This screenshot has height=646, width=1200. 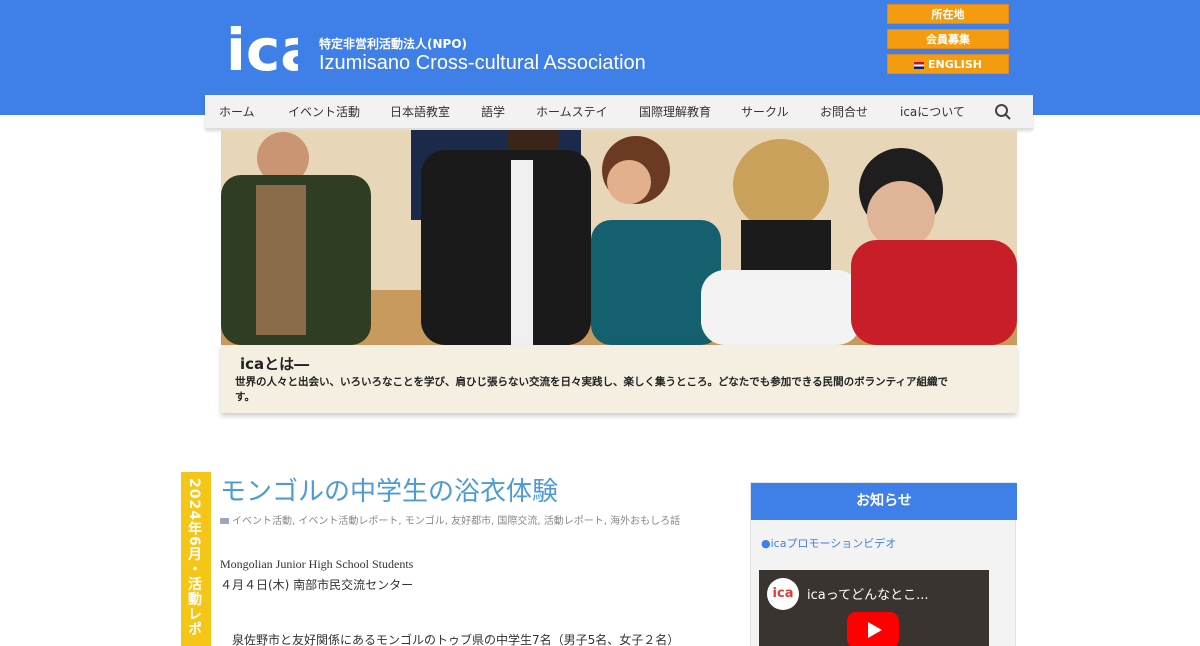 I want to click on org-name: Izumisano Cross-cultural Association, so click(x=482, y=63).